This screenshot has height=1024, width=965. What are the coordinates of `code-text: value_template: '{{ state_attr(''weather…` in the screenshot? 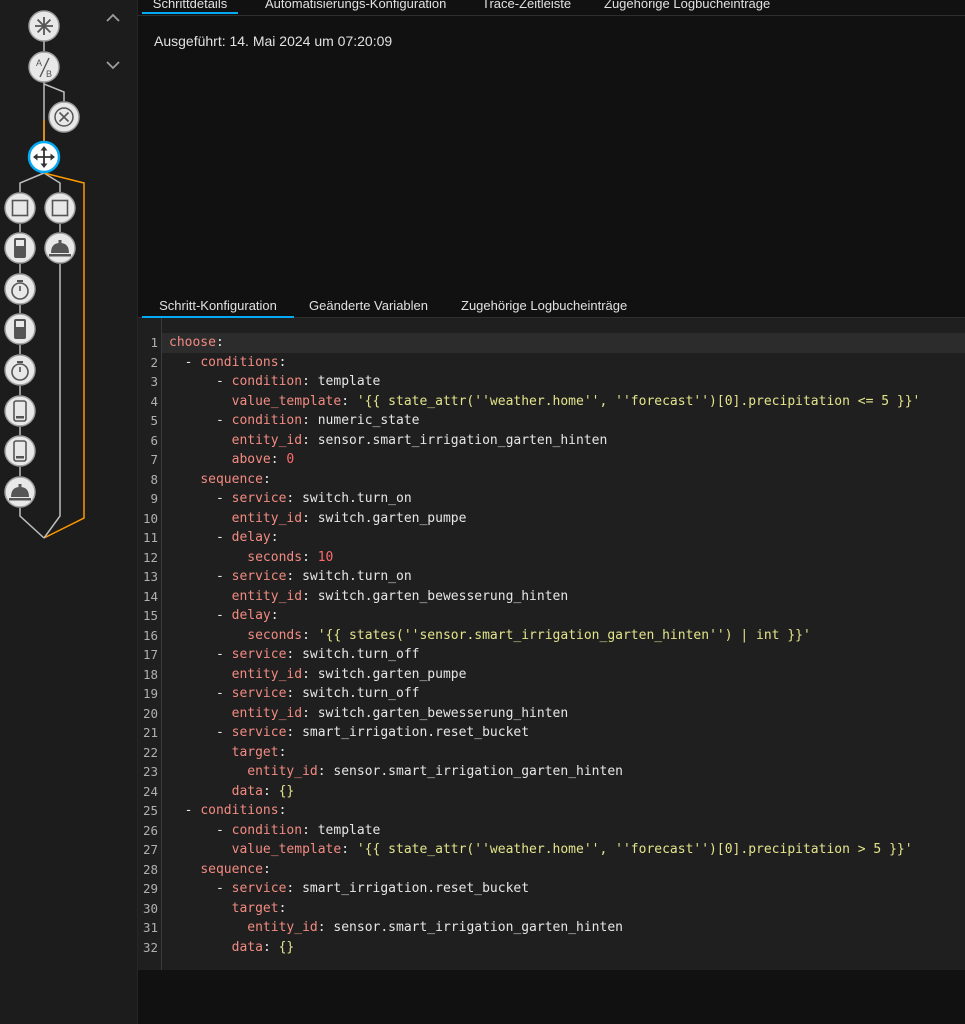 It's located at (541, 850).